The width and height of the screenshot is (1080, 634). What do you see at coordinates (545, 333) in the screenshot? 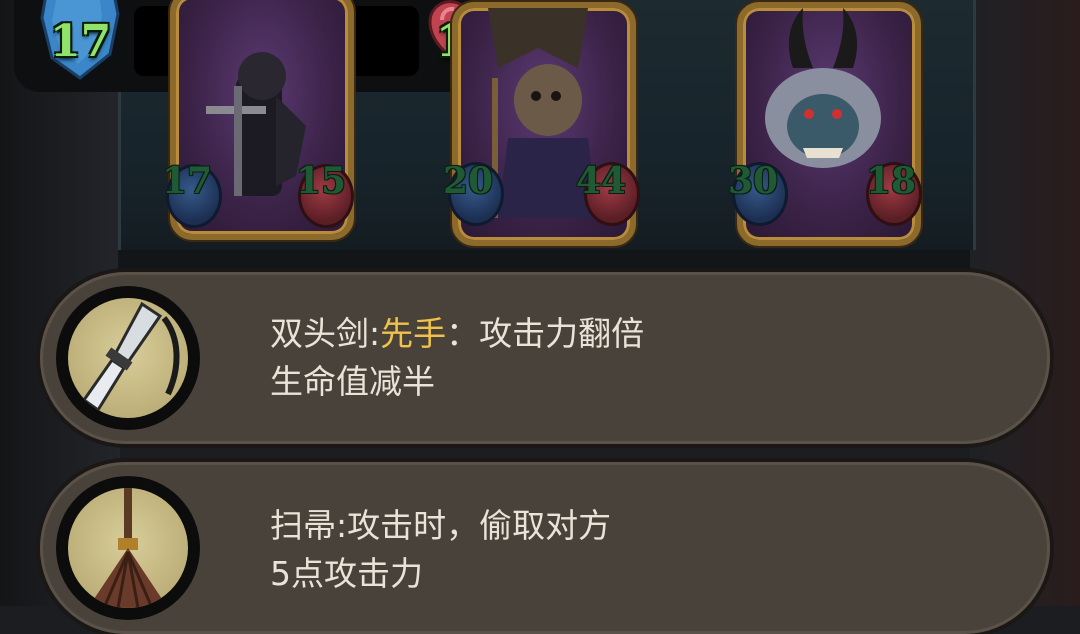
I see `item-effect-line1: ：攻击力翻倍` at bounding box center [545, 333].